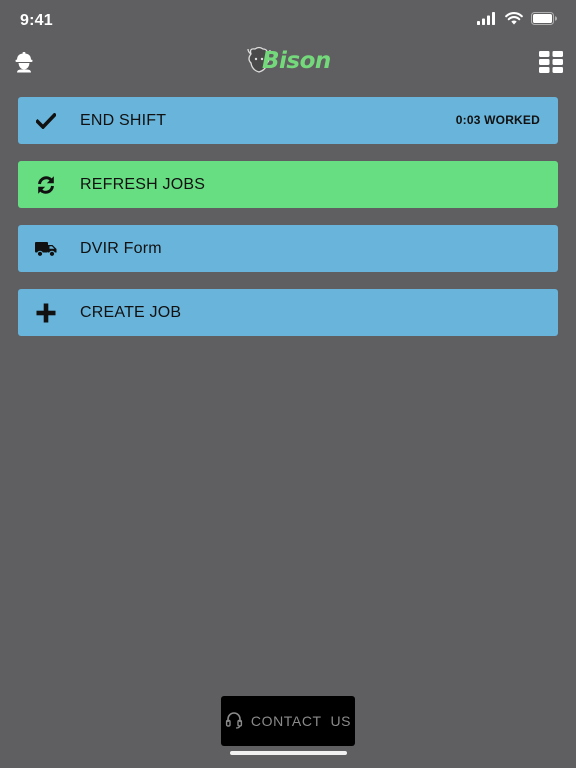  Describe the element at coordinates (121, 248) in the screenshot. I see `dvir-form-label: DVIR Form` at that location.